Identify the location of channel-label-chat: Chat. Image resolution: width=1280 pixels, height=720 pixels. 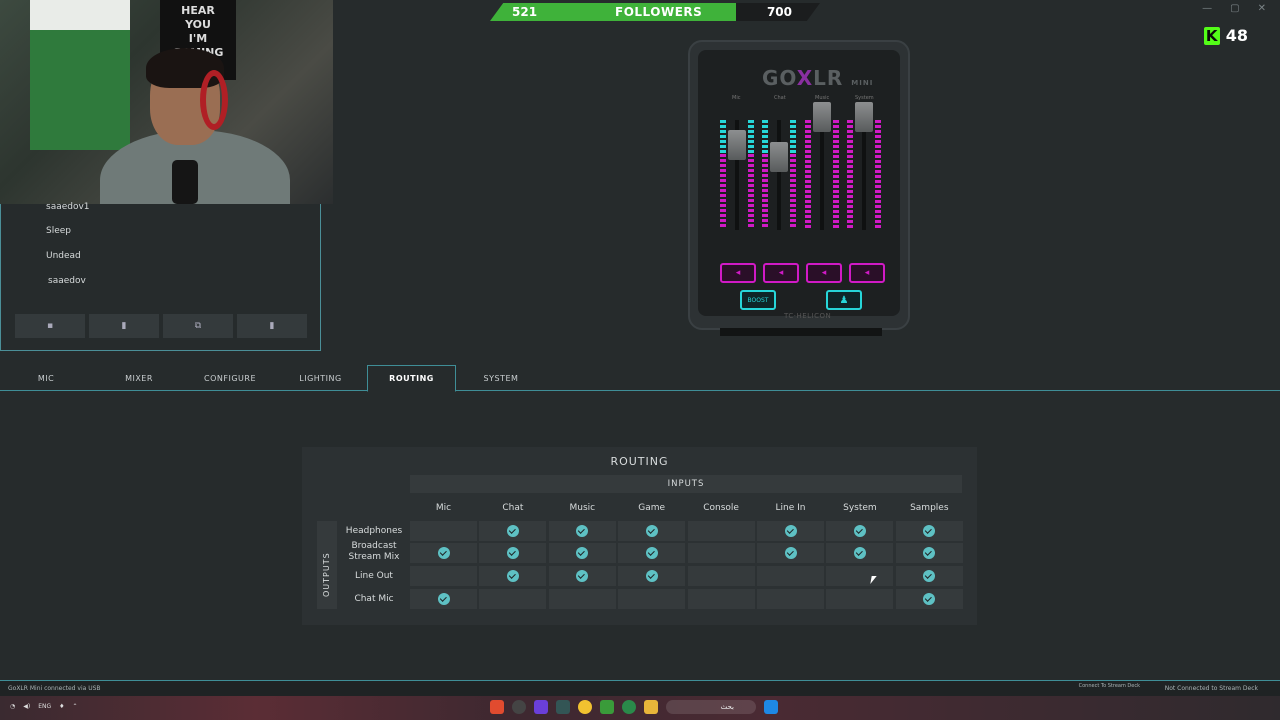
(780, 98).